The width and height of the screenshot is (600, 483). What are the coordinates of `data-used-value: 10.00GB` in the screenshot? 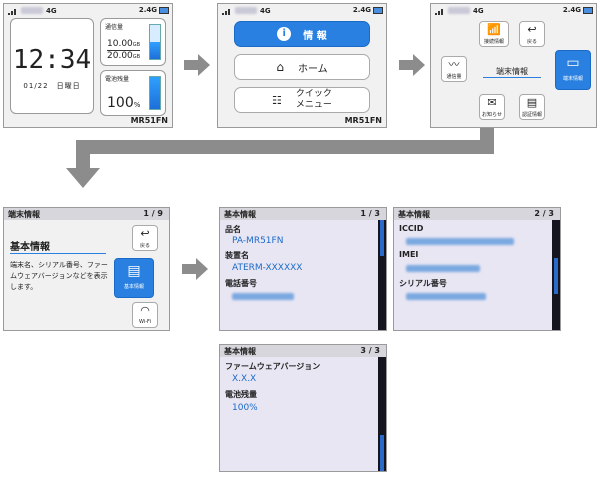 It's located at (124, 44).